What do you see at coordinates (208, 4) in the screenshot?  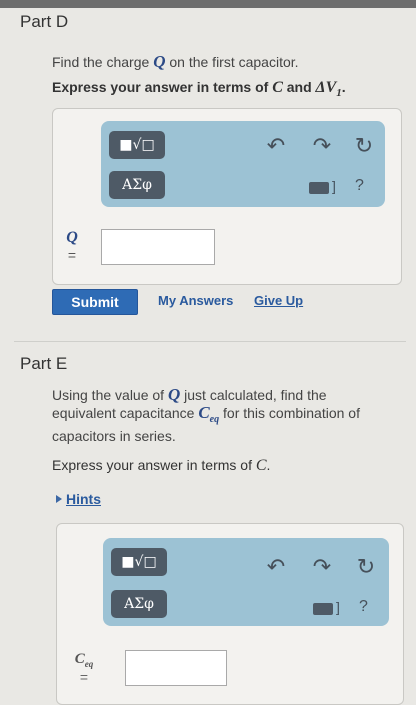 I see `top-bar` at bounding box center [208, 4].